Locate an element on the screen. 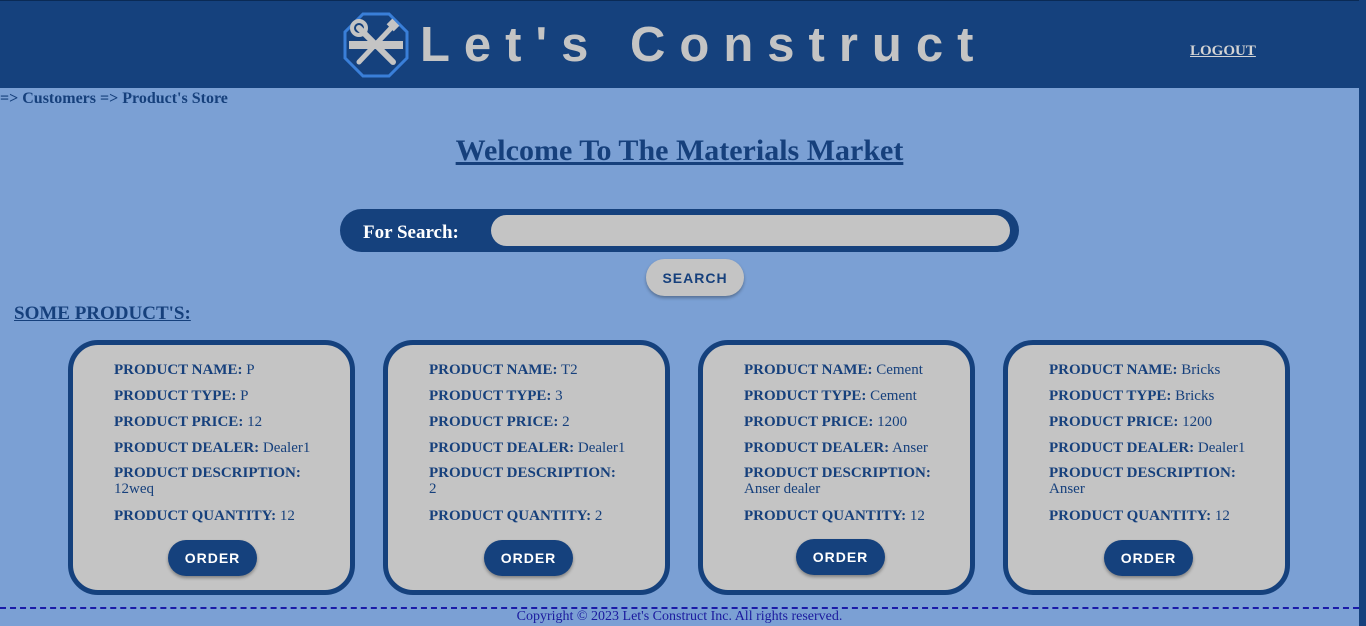 This screenshot has height=626, width=1366. header: Let's Construct LOGOUT is located at coordinates (679, 44).